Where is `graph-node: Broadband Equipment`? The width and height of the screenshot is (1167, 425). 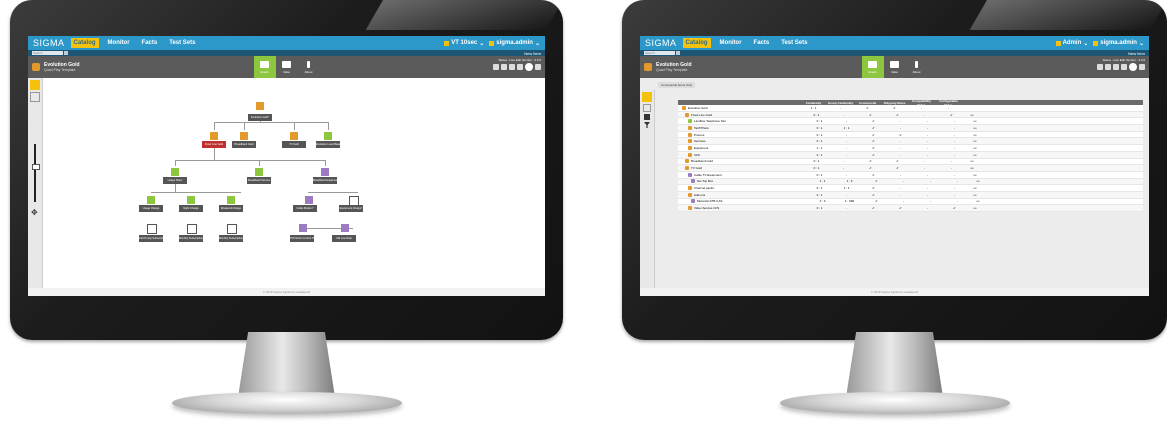 graph-node: Broadband Equipment is located at coordinates (325, 180).